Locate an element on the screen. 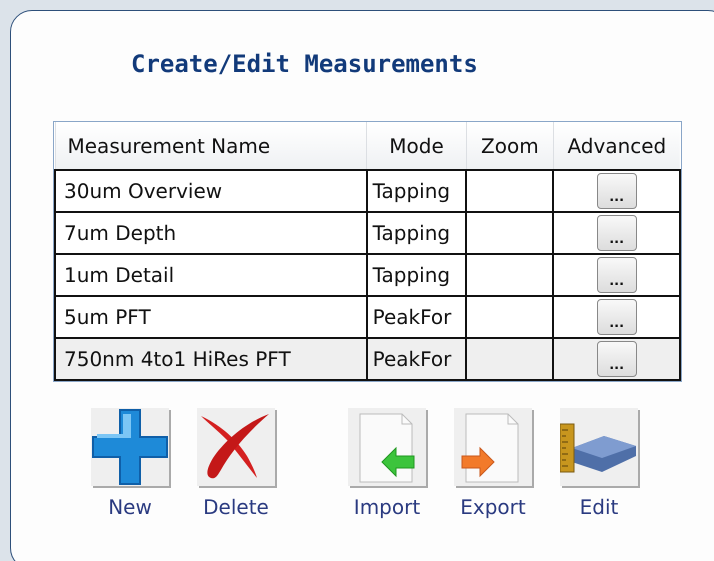 The image size is (714, 561). plus-icon is located at coordinates (130, 447).